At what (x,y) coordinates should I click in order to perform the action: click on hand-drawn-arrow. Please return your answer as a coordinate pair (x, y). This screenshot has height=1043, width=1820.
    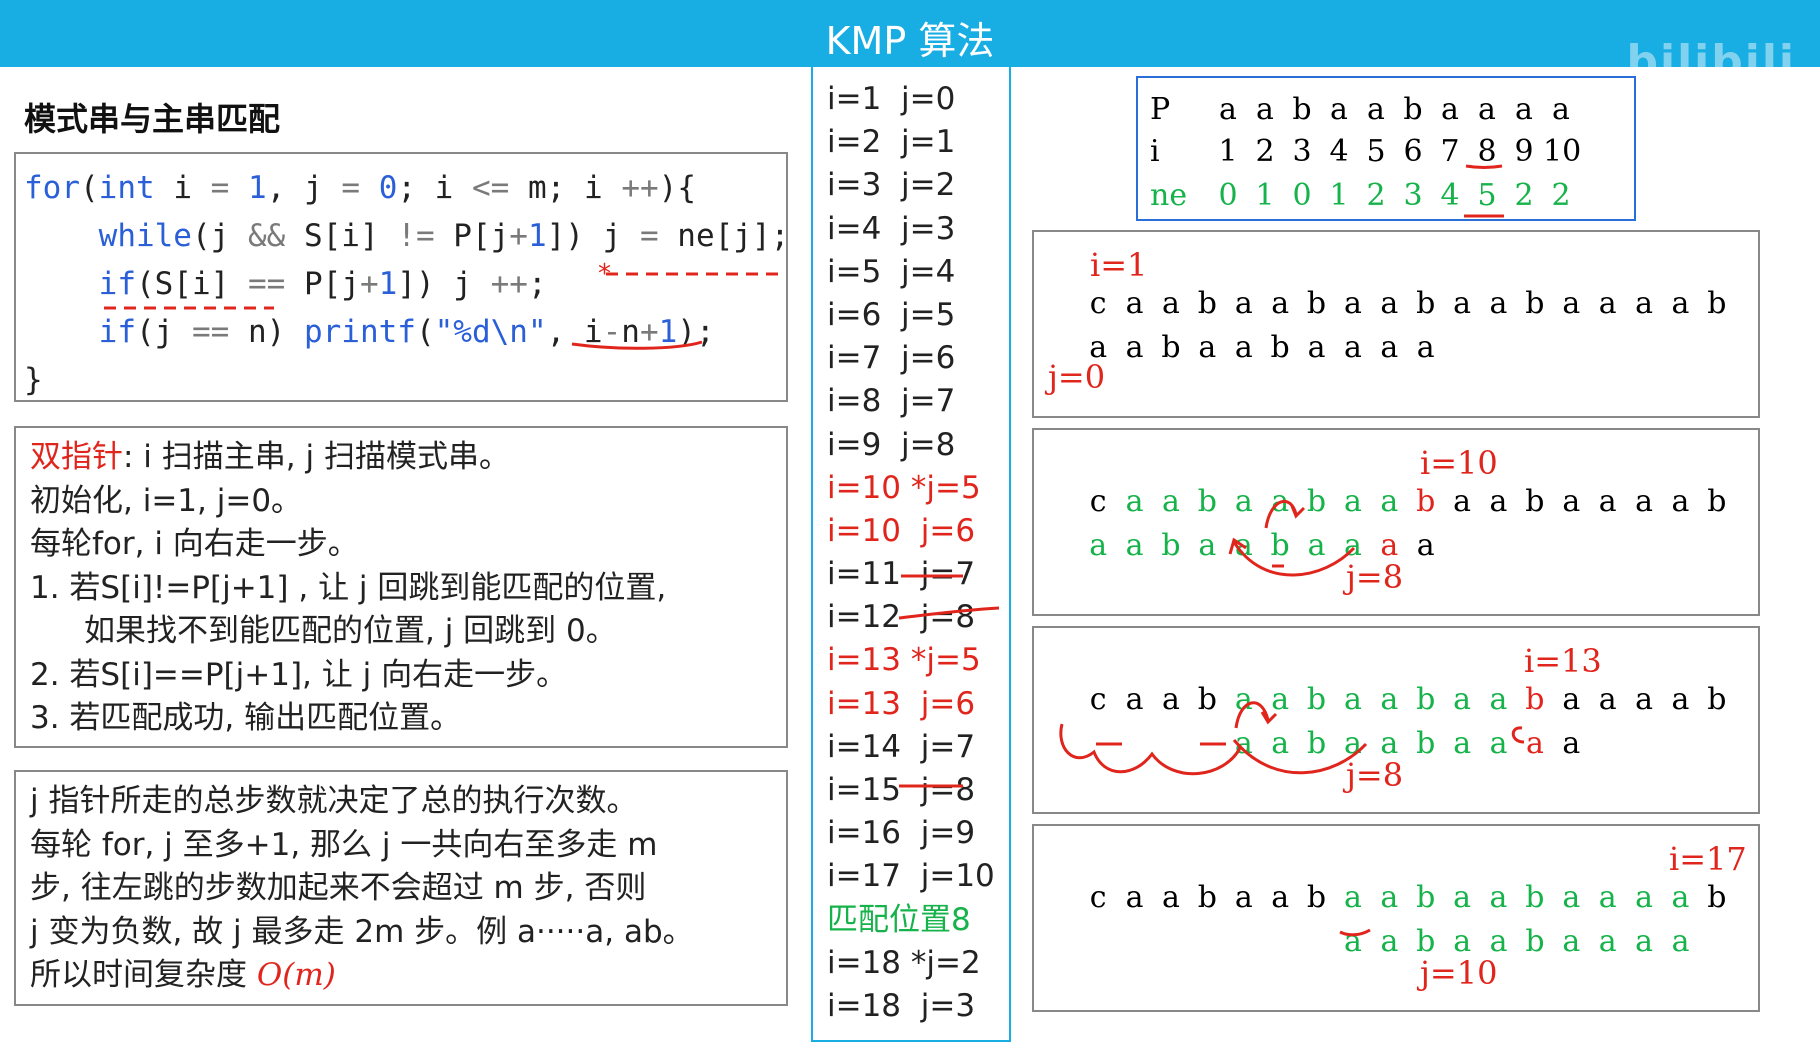
    Looking at the image, I should click on (1355, 932).